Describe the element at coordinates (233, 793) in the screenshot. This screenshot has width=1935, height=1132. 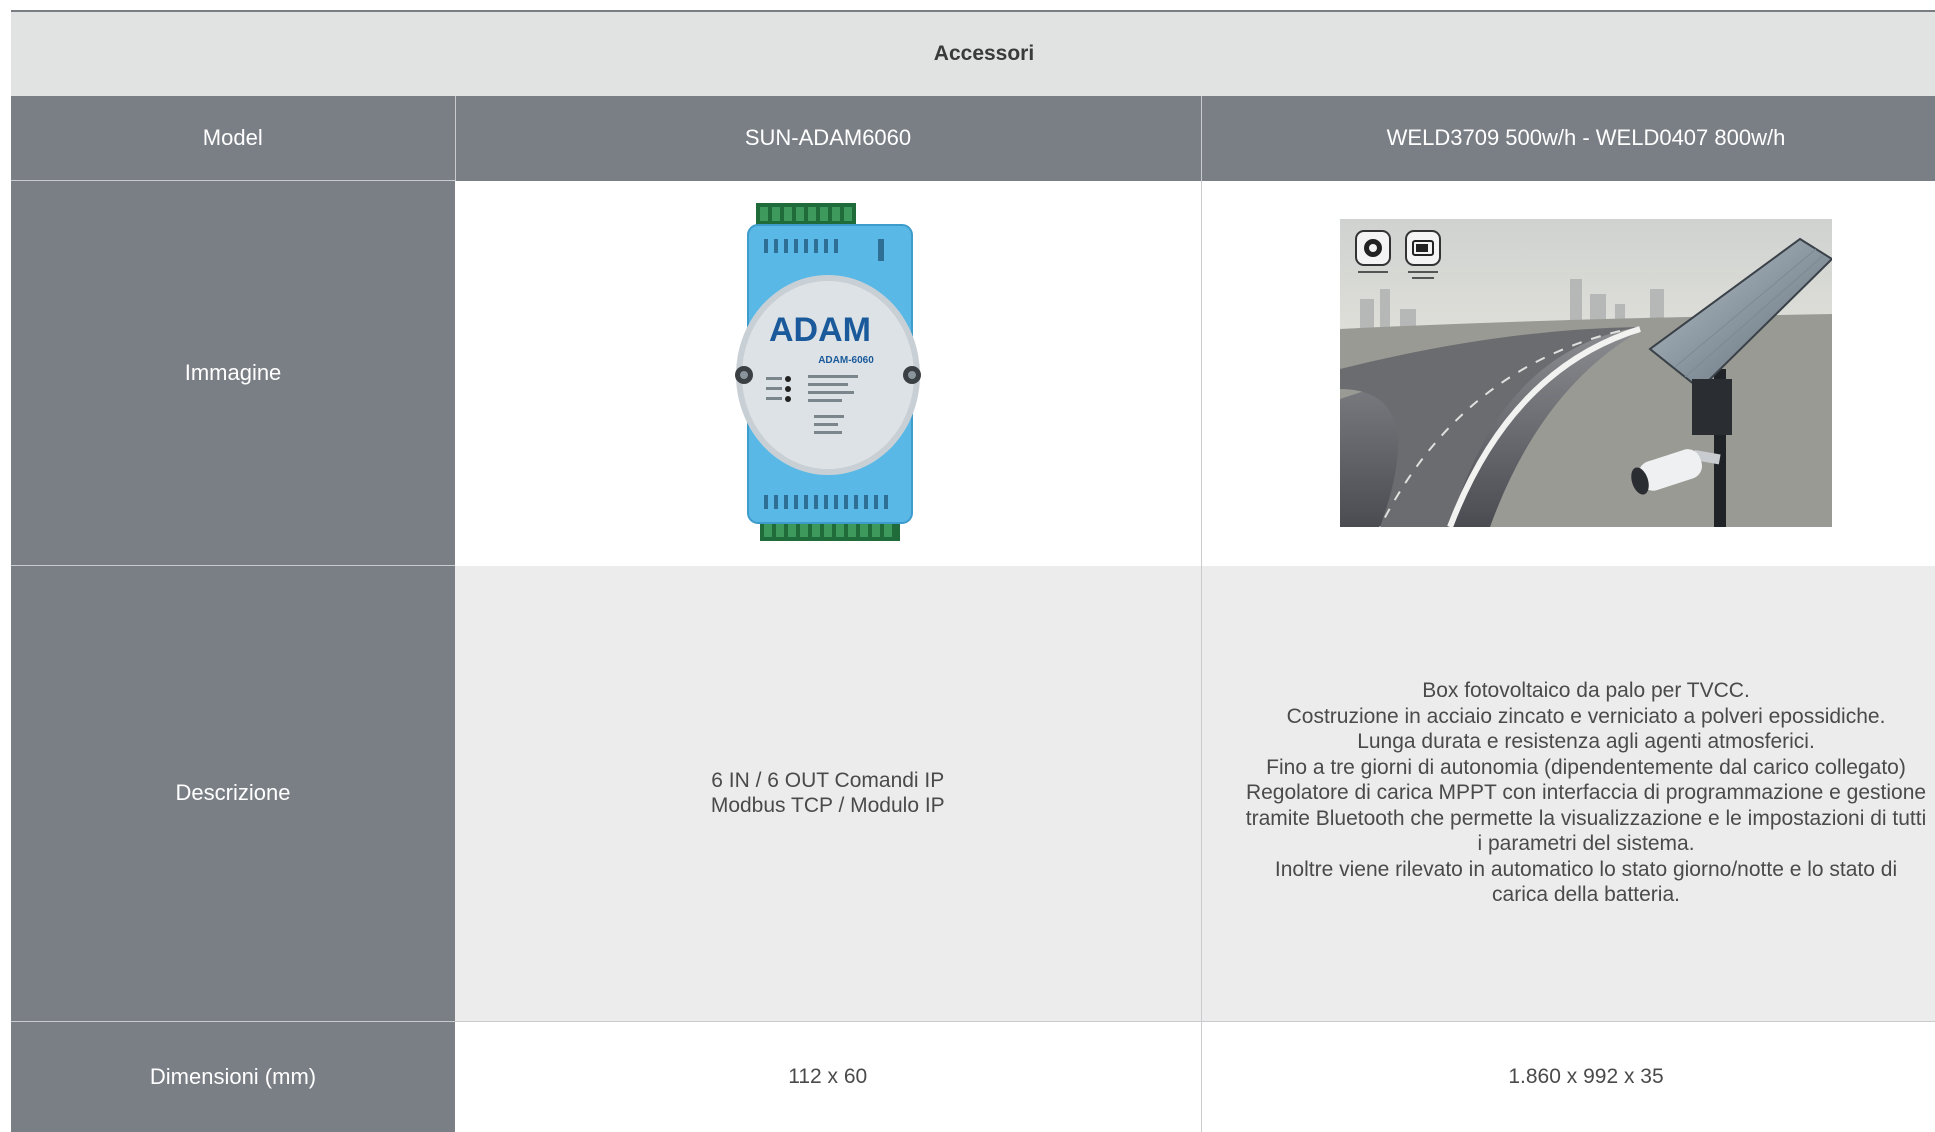
I see `row-label-description: Descrizione` at that location.